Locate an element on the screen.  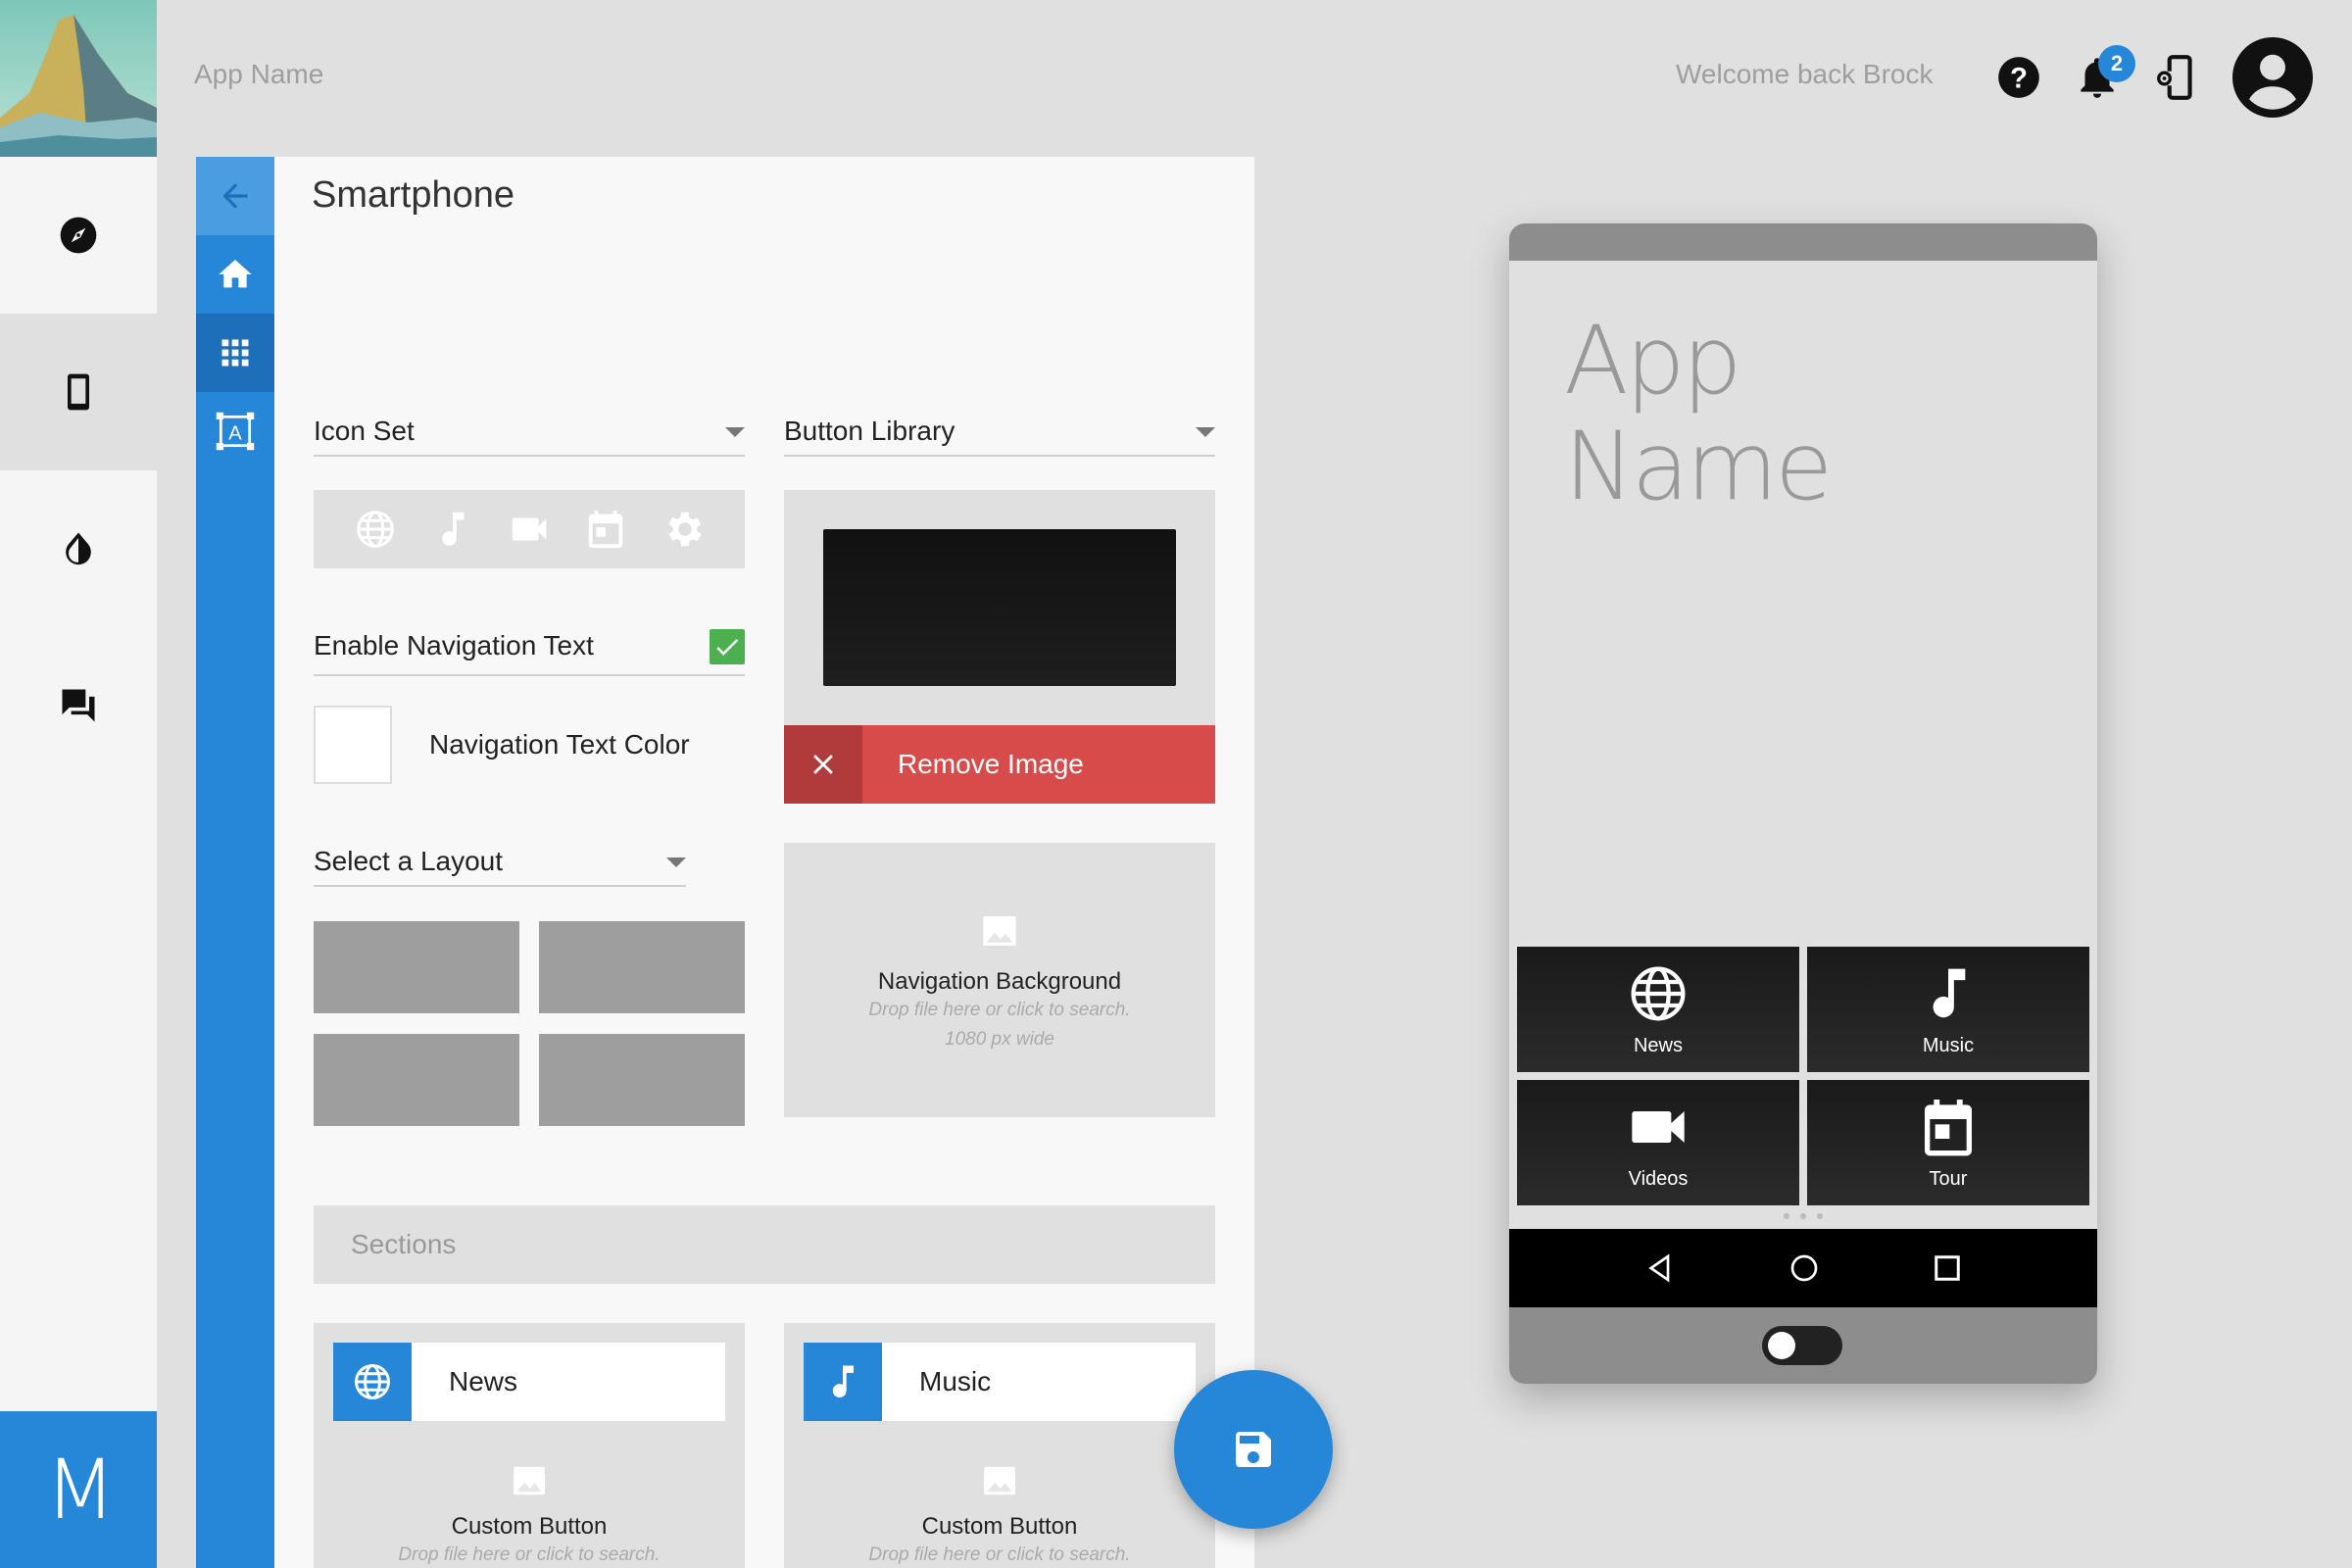
text-format-icon: A is located at coordinates (235, 431).